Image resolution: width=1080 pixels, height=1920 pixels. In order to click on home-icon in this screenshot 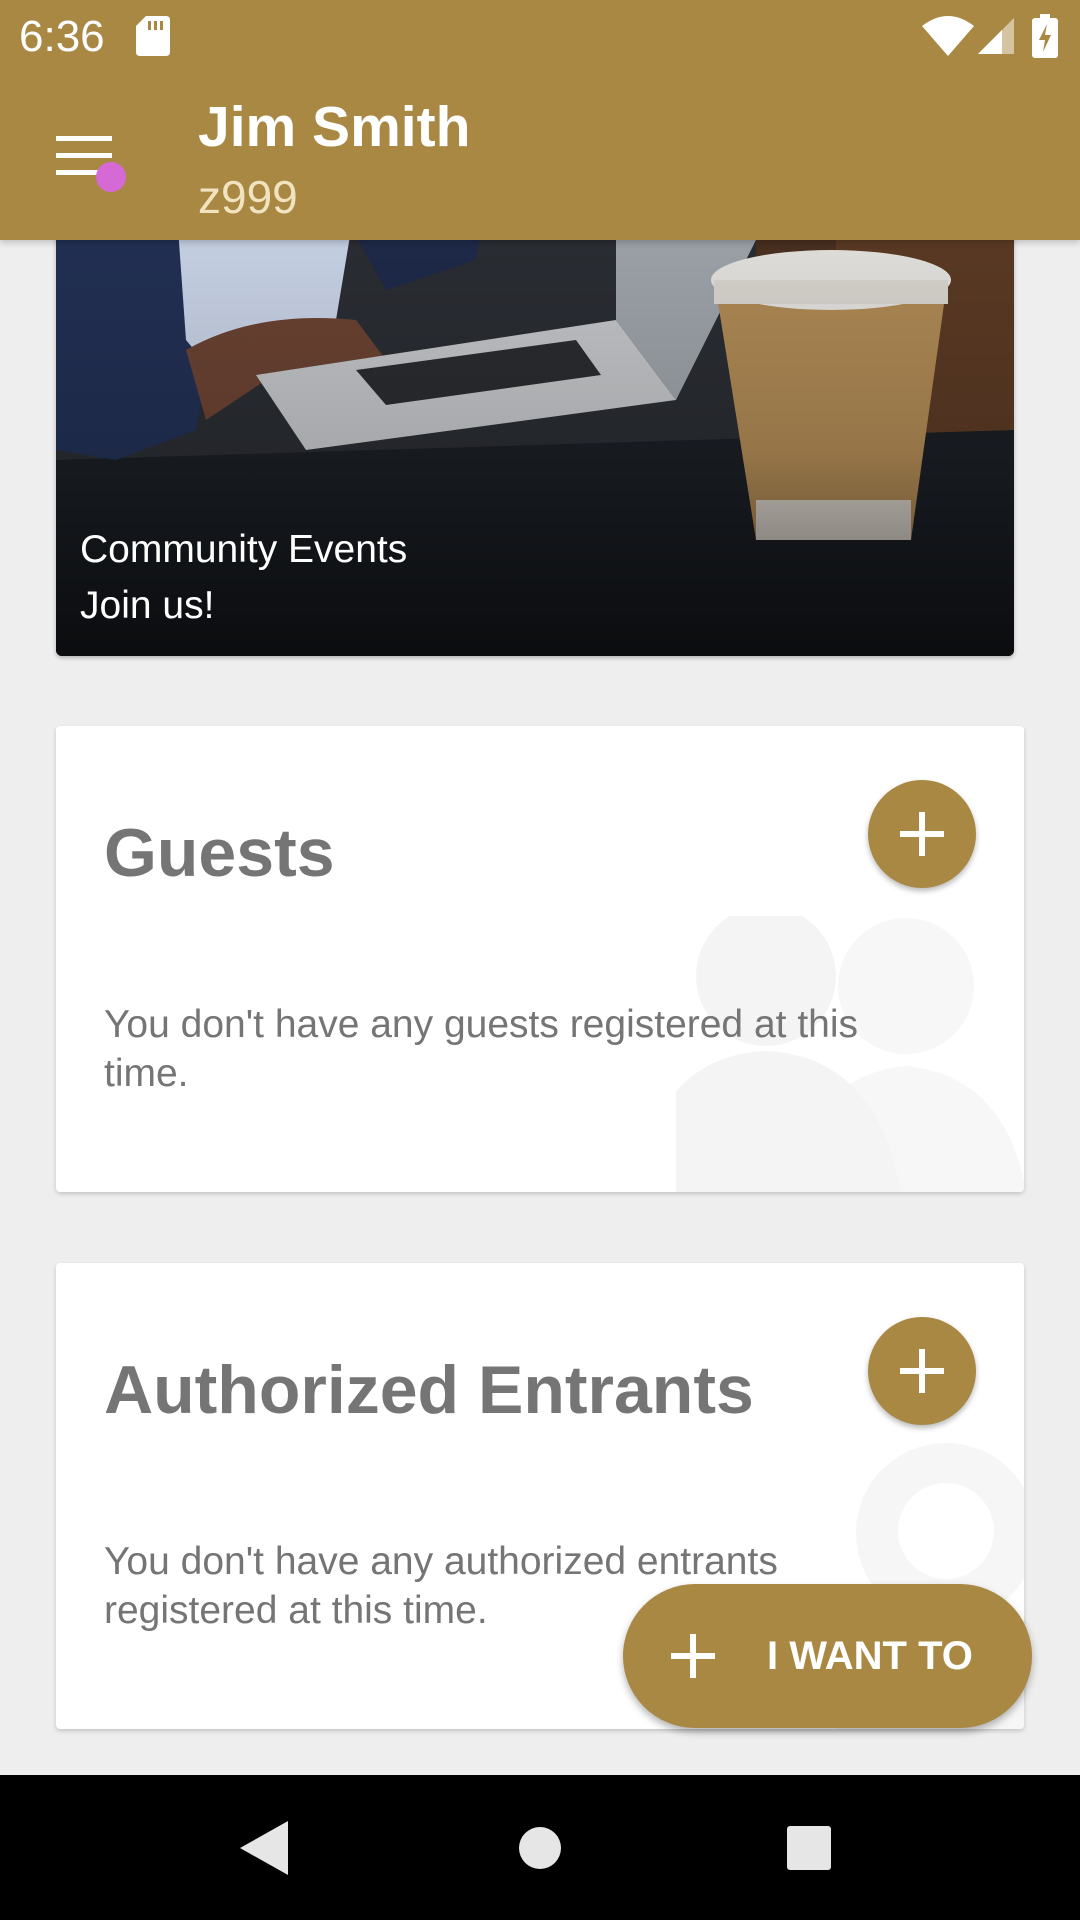, I will do `click(540, 1848)`.